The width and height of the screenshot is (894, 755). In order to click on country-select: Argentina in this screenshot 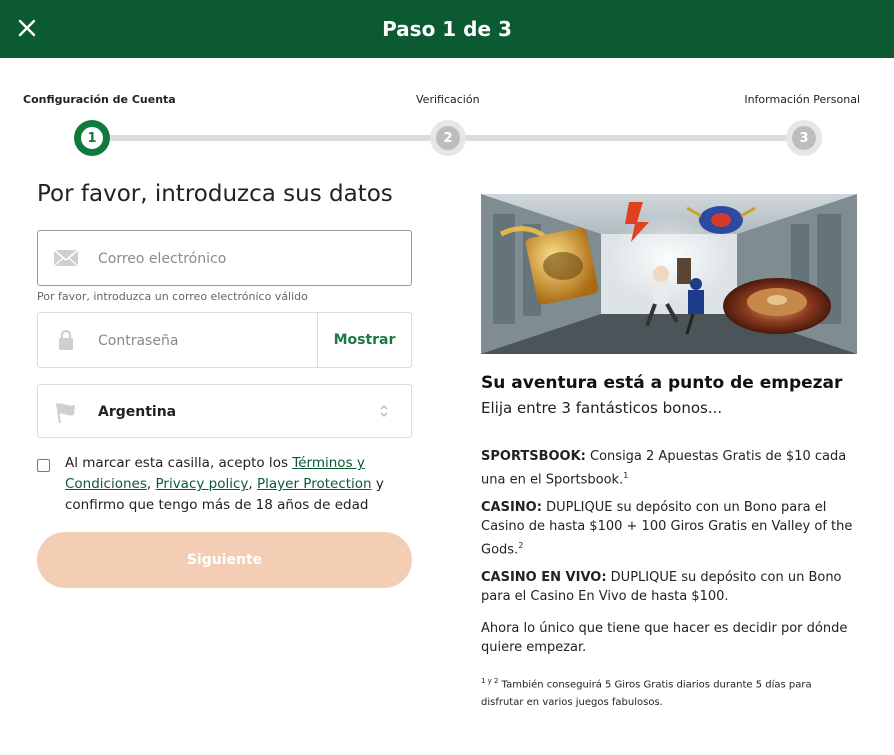, I will do `click(224, 411)`.